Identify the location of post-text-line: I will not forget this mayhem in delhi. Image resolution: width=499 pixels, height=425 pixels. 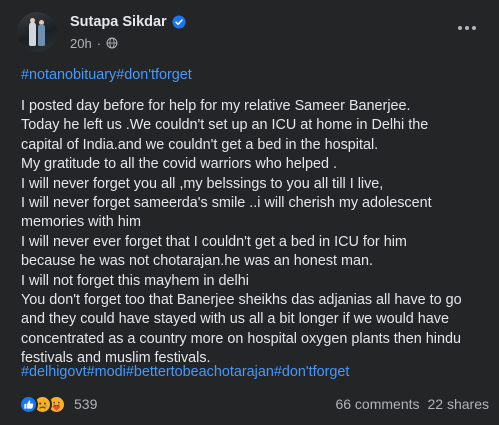
(135, 280).